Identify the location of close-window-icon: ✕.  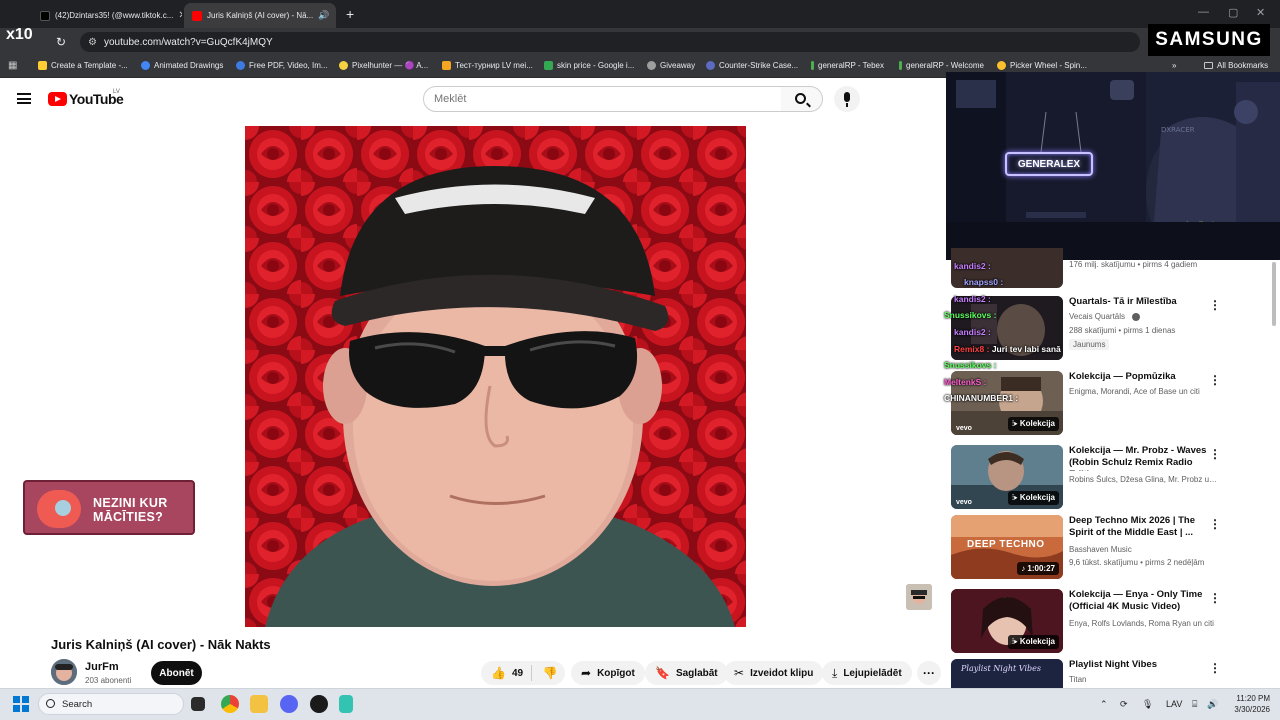
(1260, 12).